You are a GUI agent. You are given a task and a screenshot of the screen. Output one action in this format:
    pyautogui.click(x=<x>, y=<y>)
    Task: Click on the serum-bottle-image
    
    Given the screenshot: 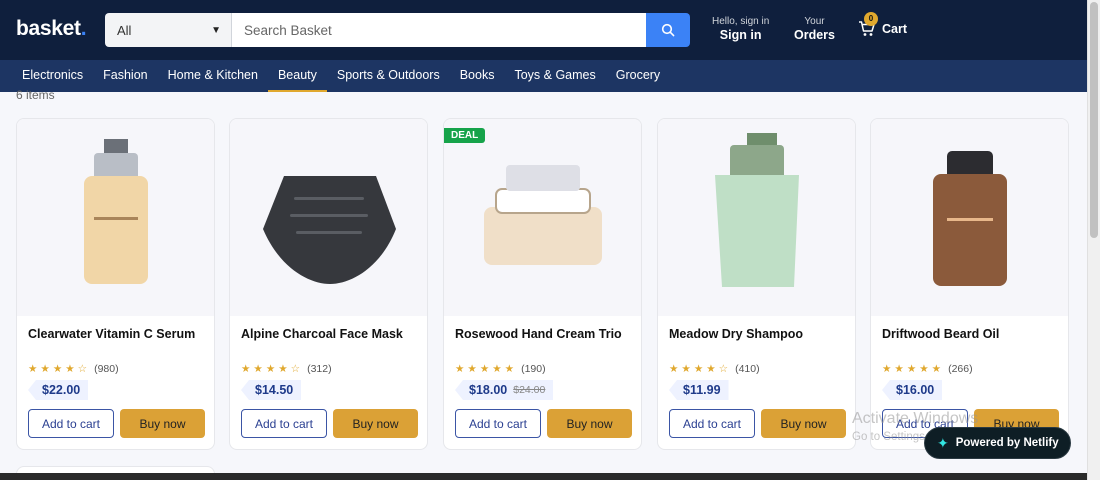 What is the action you would take?
    pyautogui.click(x=116, y=211)
    